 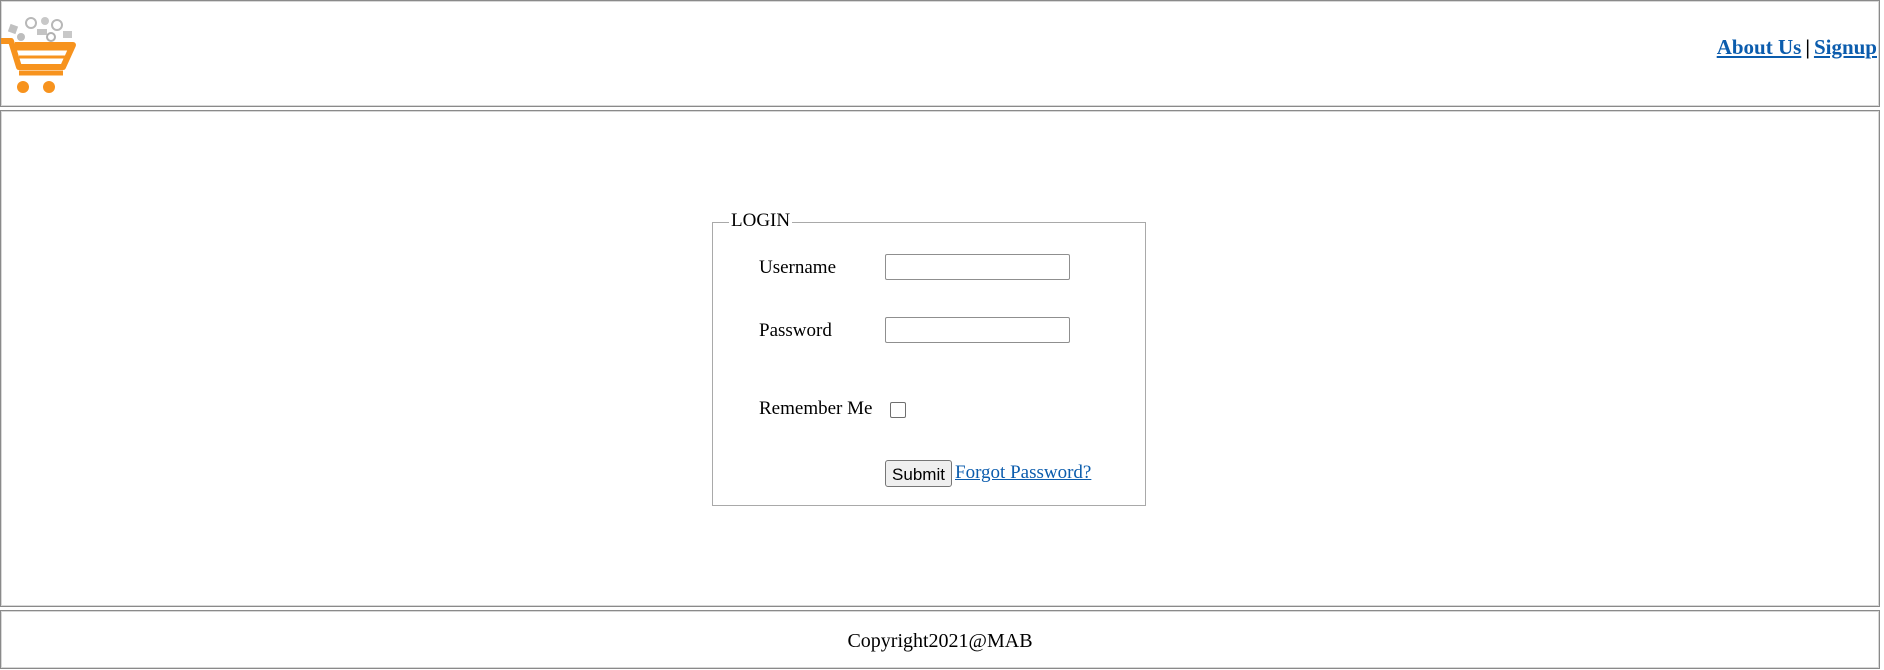 What do you see at coordinates (39, 55) in the screenshot?
I see `shopping-cart-logo-icon` at bounding box center [39, 55].